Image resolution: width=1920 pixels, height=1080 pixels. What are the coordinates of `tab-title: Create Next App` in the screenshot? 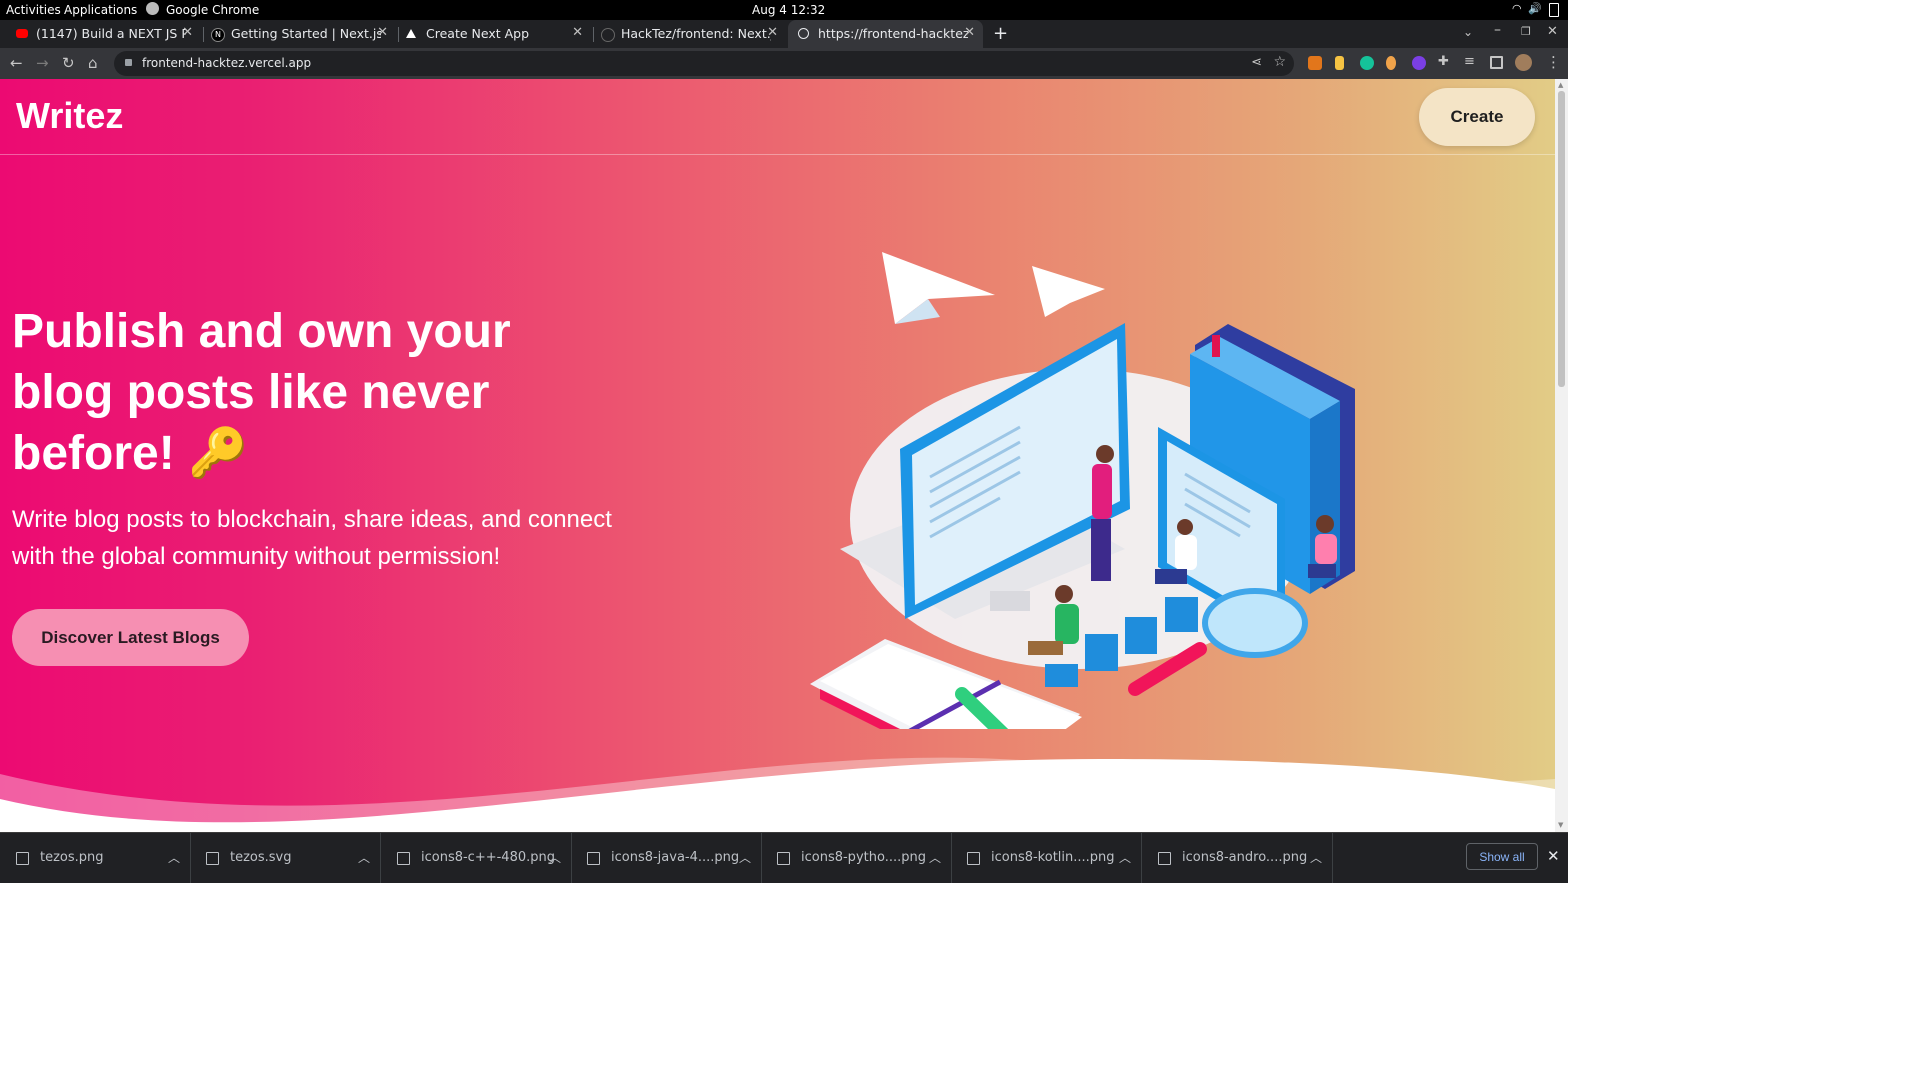 It's located at (478, 33).